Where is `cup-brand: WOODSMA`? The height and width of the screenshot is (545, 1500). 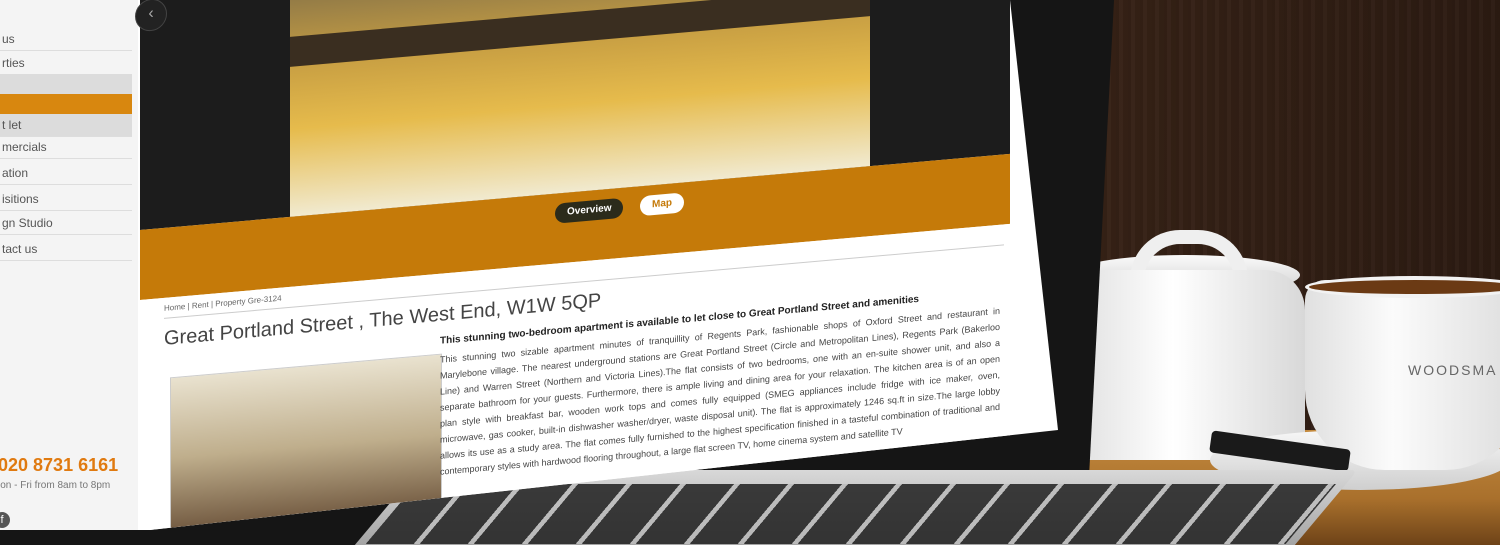 cup-brand: WOODSMA is located at coordinates (1453, 370).